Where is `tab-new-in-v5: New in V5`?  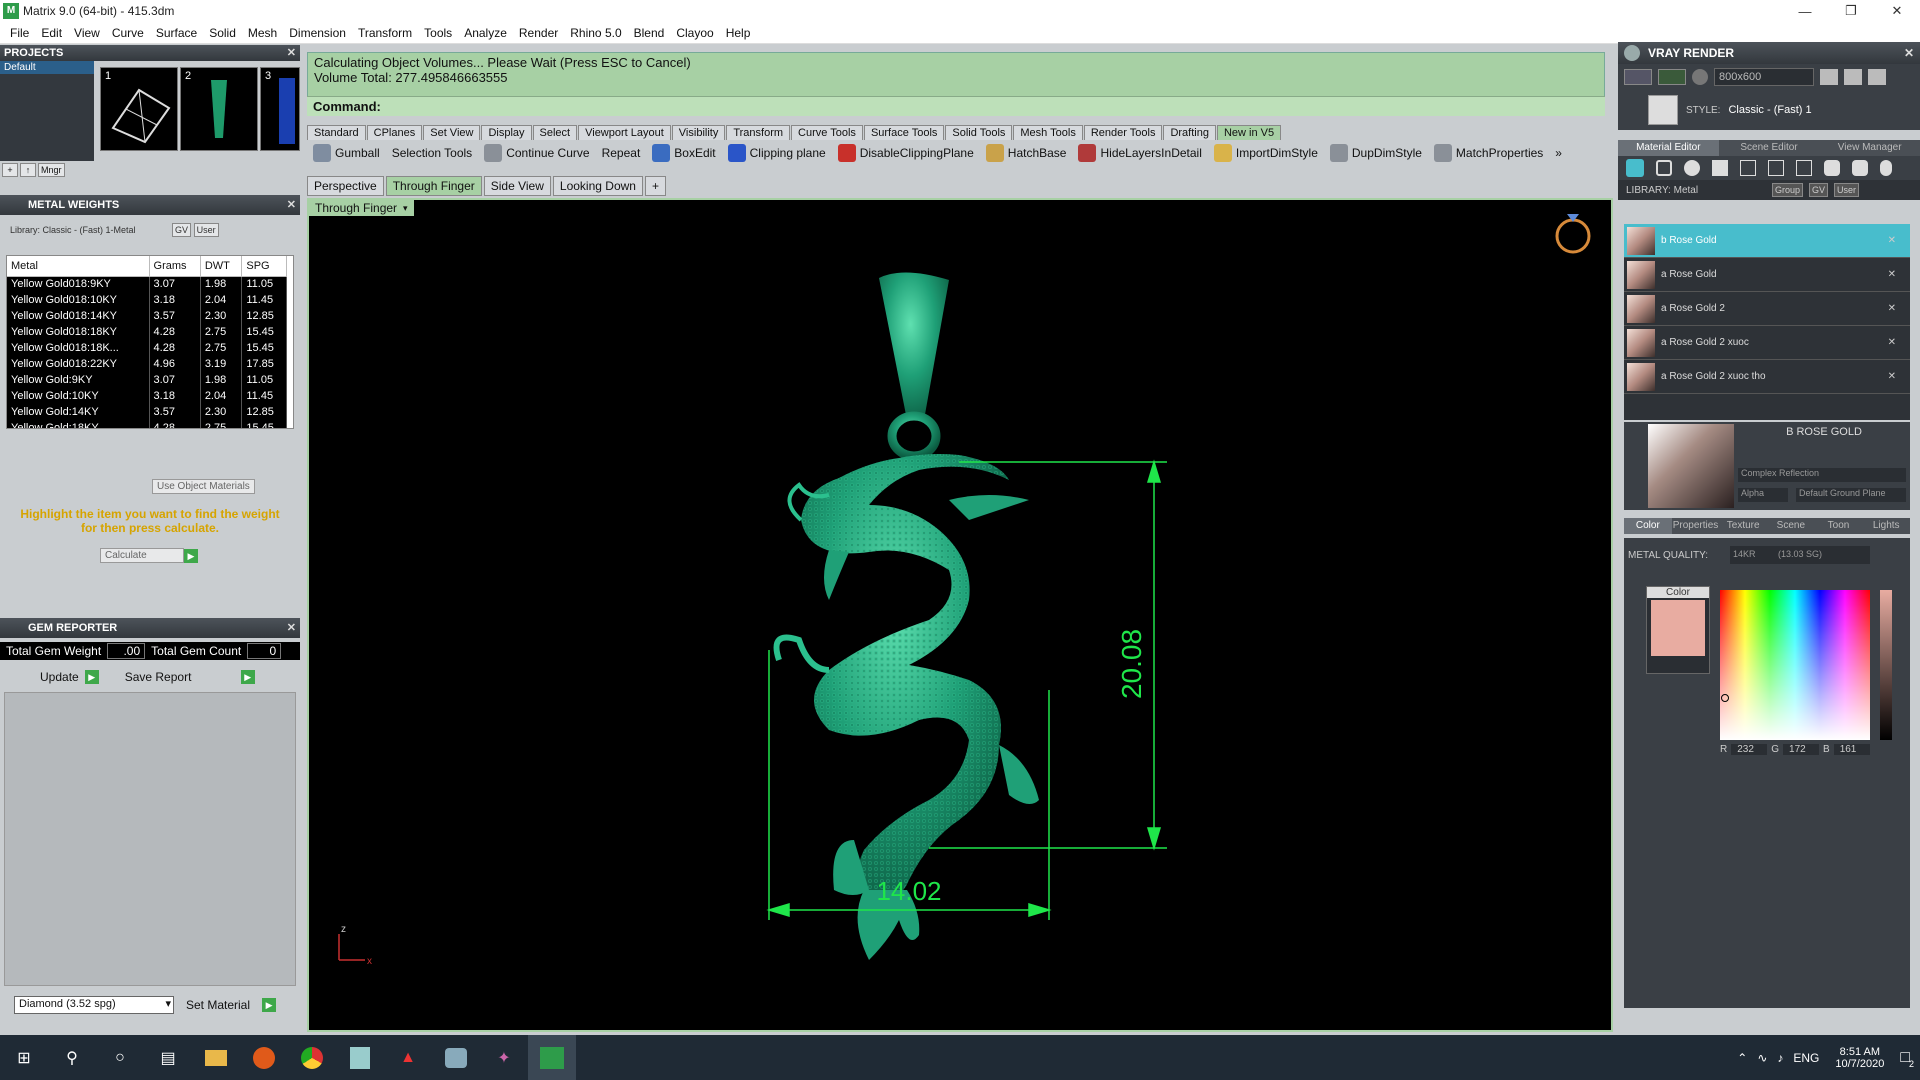 tab-new-in-v5: New in V5 is located at coordinates (1249, 132).